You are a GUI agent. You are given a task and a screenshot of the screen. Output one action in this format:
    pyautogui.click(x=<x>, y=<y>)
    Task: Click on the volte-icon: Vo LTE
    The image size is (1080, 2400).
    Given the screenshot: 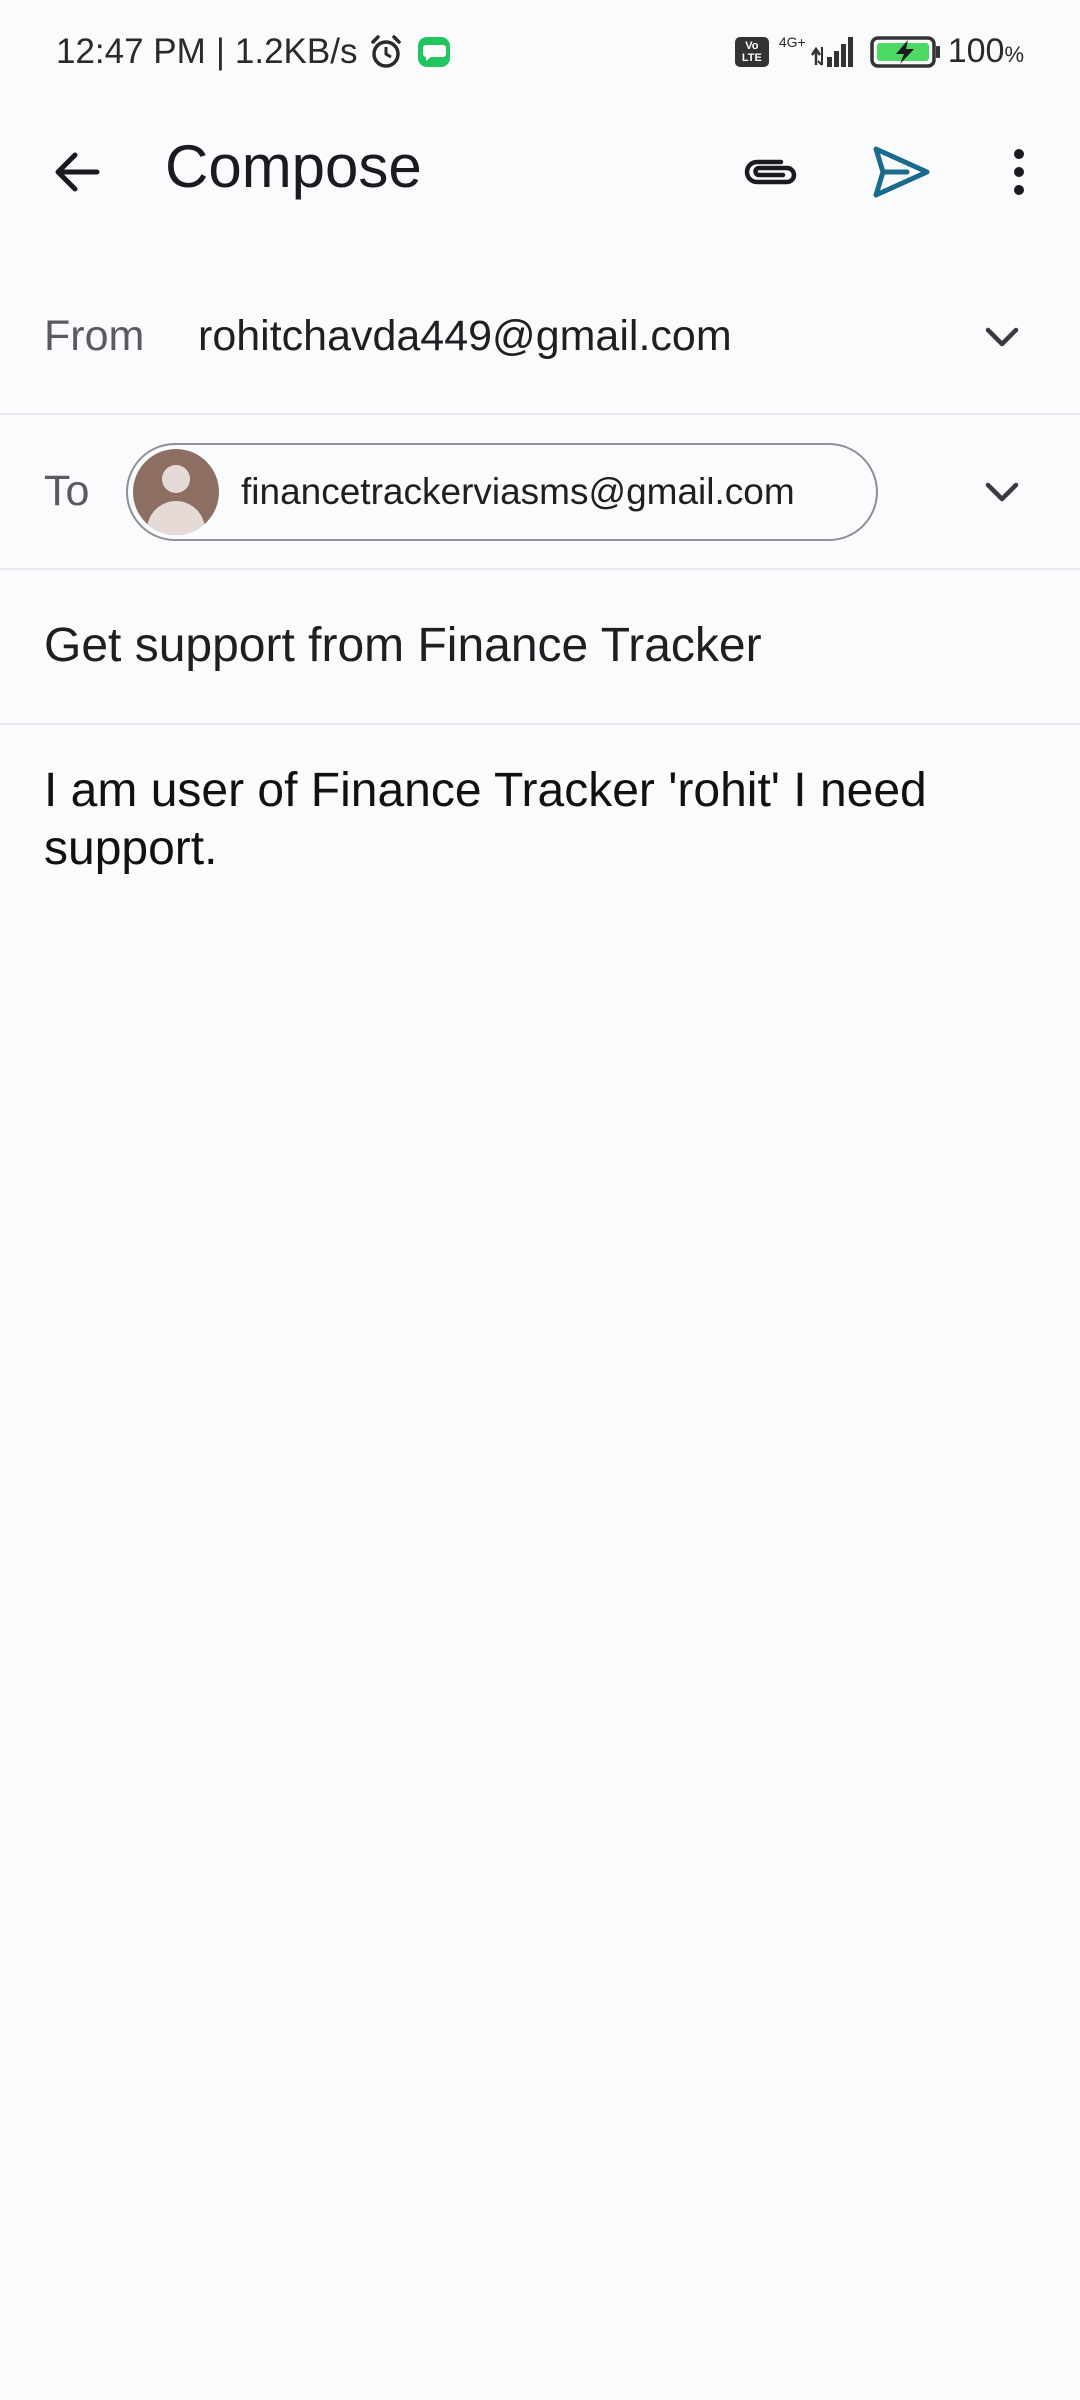 What is the action you would take?
    pyautogui.click(x=751, y=51)
    